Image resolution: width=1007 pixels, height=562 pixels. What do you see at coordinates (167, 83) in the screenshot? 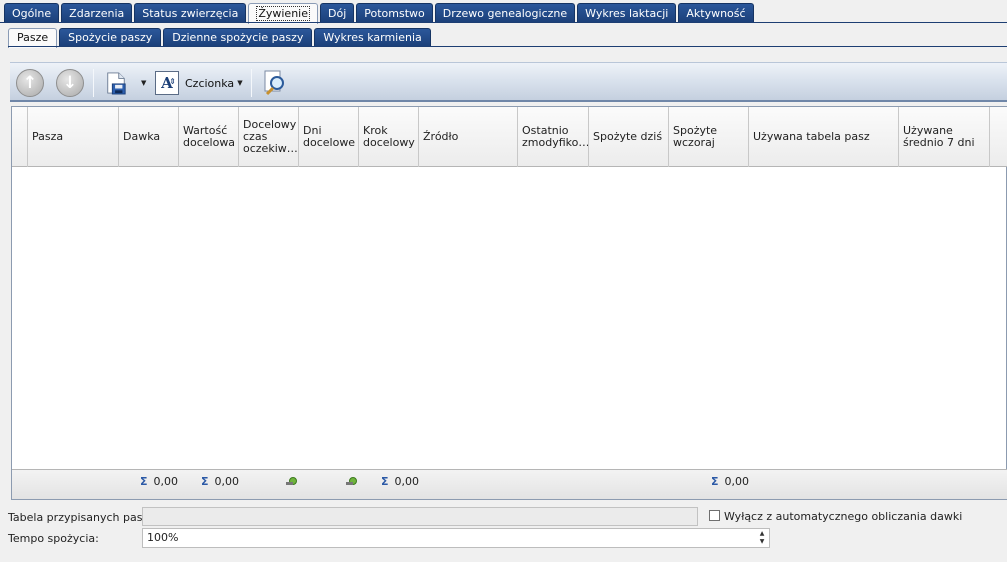
I see `font-icon: A ⇕` at bounding box center [167, 83].